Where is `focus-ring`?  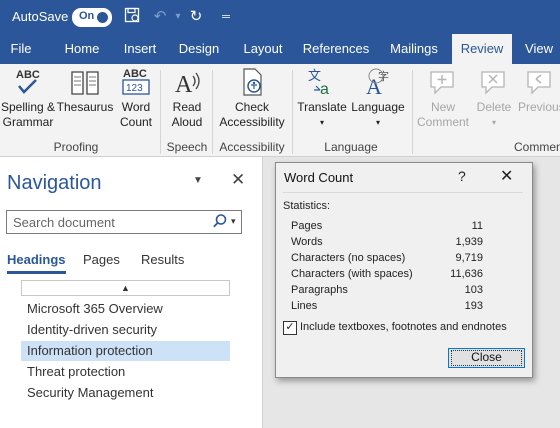 focus-ring is located at coordinates (486, 358).